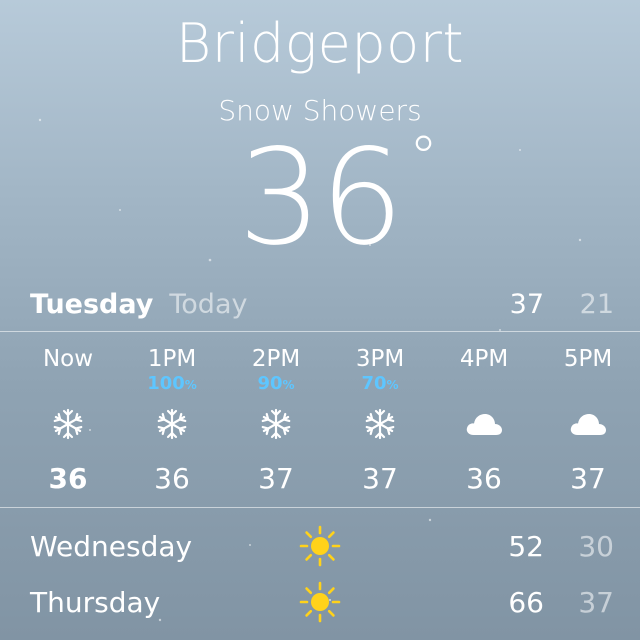  What do you see at coordinates (270, 383) in the screenshot?
I see `precip-value: 90` at bounding box center [270, 383].